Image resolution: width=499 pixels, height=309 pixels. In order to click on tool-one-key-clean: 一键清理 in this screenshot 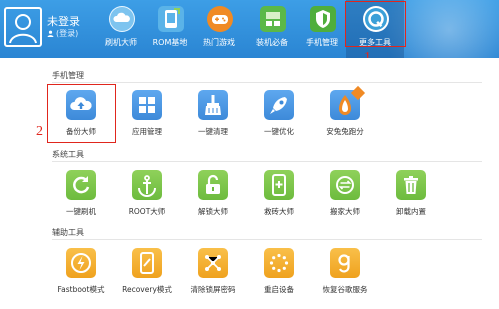, I will do `click(213, 116)`.